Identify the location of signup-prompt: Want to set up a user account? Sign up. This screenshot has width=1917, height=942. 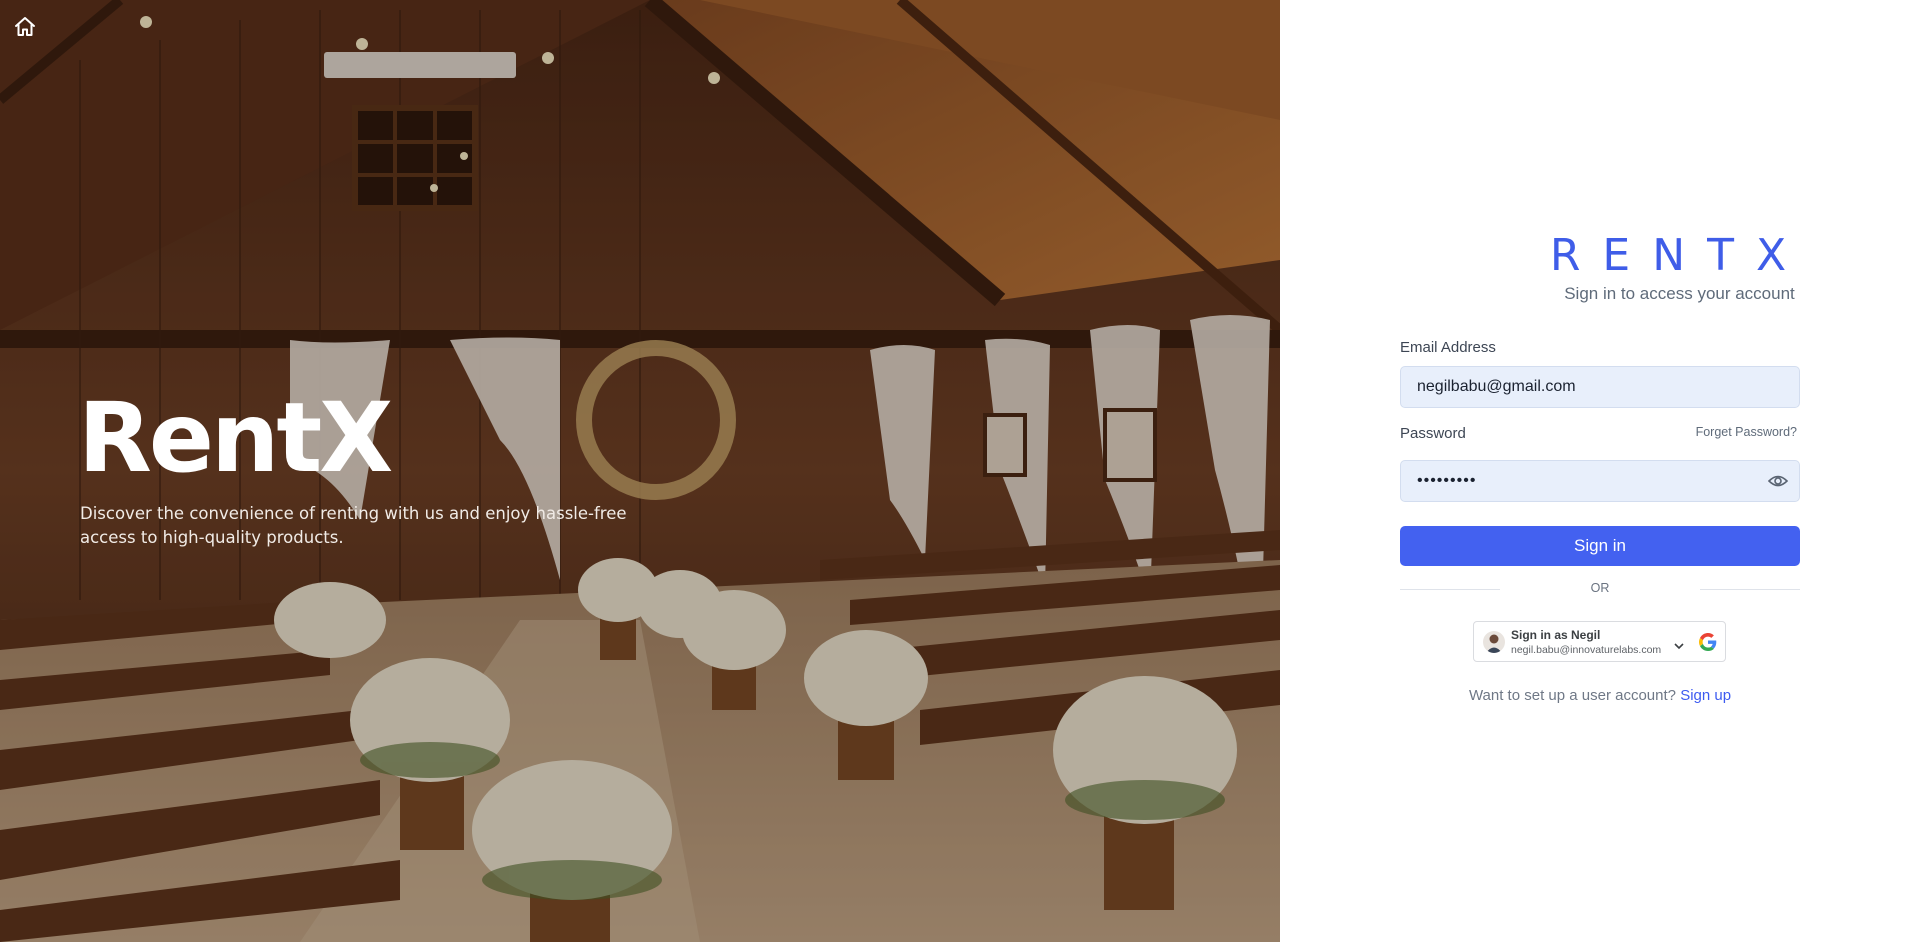
(1600, 695).